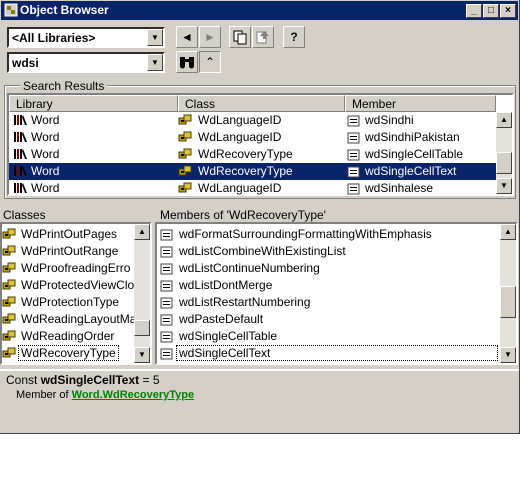 This screenshot has width=520, height=500. I want to click on member-name: wdListRestartNumbering, so click(245, 302).